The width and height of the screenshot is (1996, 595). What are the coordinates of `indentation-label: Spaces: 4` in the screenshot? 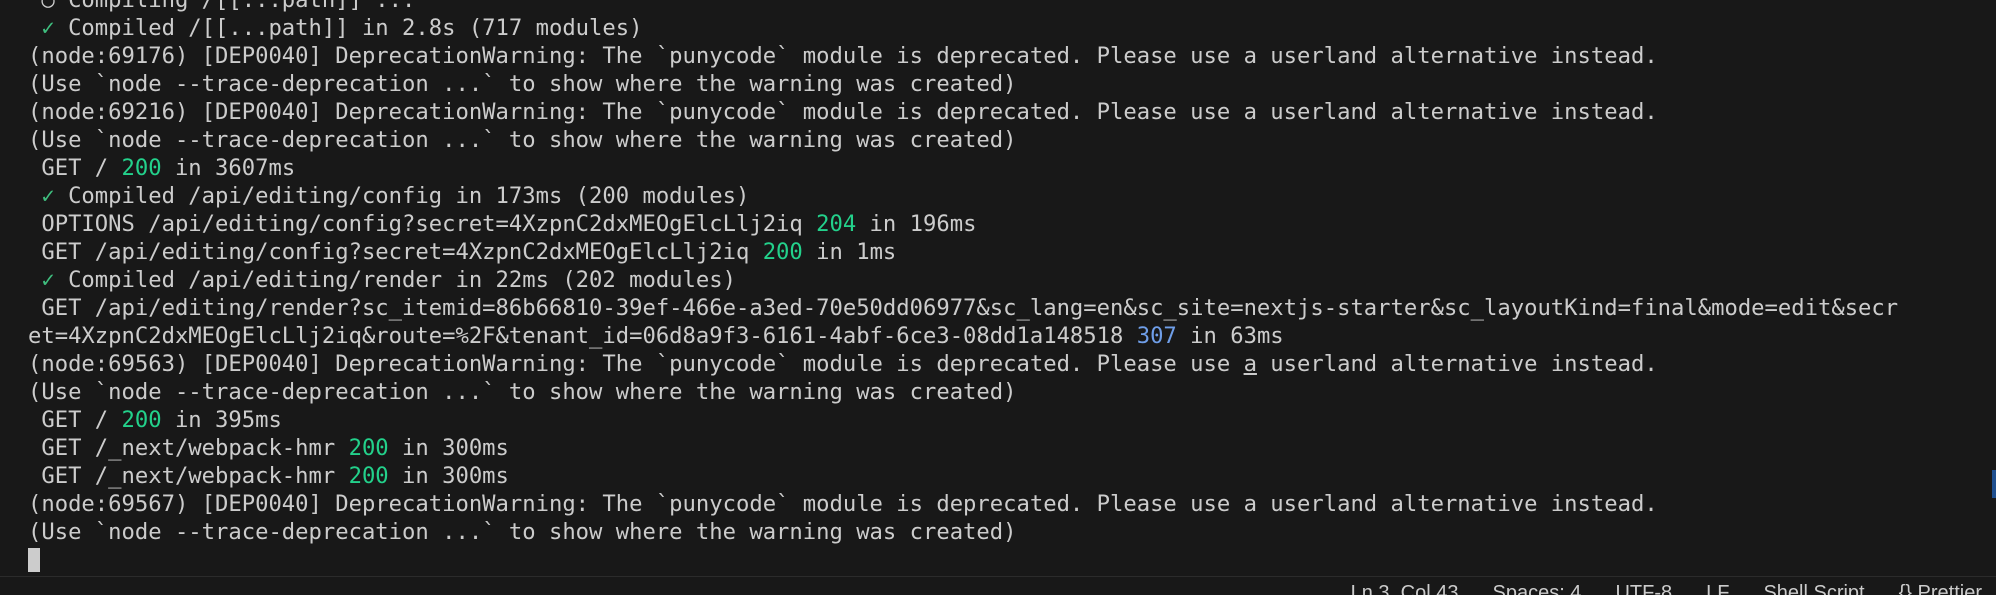 It's located at (1537, 588).